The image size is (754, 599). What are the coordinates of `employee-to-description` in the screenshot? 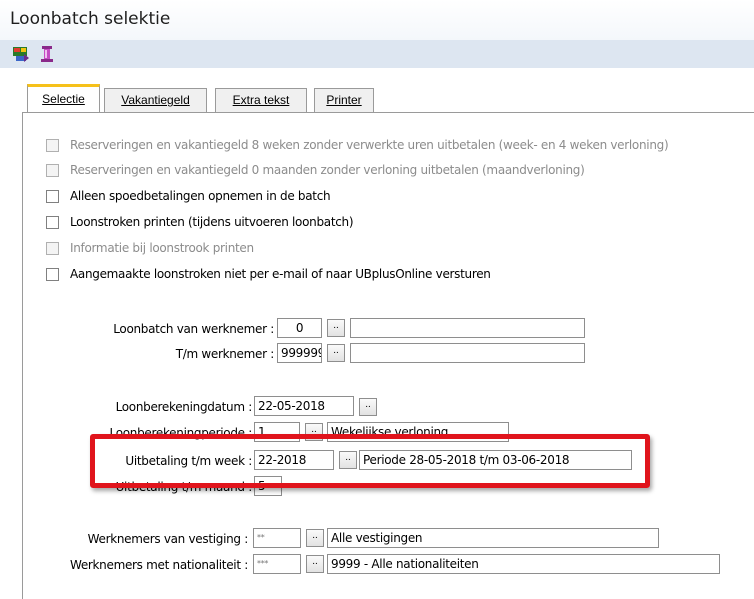 It's located at (467, 353).